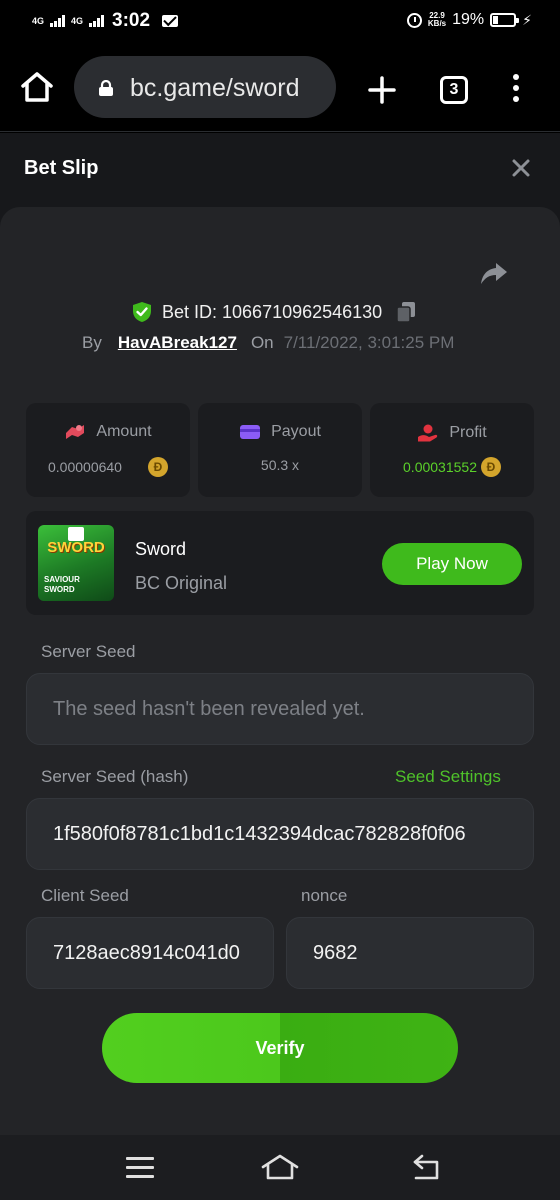 The height and width of the screenshot is (1200, 560). What do you see at coordinates (452, 450) in the screenshot?
I see `profit-card: Profit 0.00031552 Đ` at bounding box center [452, 450].